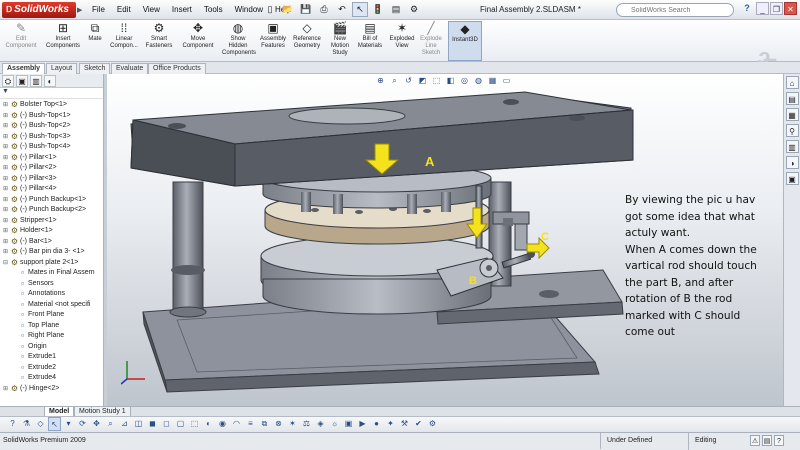 The image size is (800, 450). I want to click on previous-view-icon: ↺, so click(408, 80).